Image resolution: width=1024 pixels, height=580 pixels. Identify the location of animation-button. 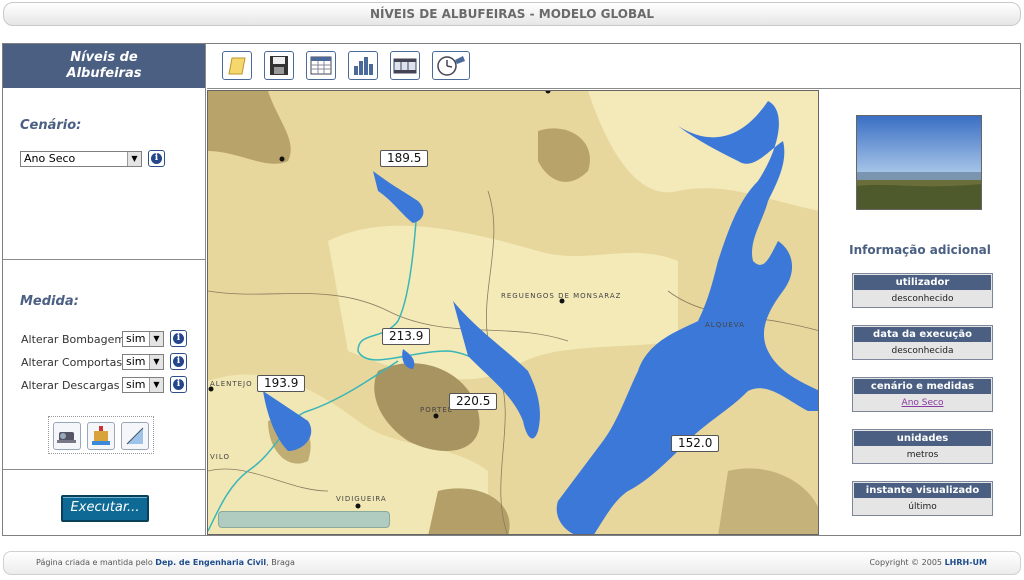
(405, 65).